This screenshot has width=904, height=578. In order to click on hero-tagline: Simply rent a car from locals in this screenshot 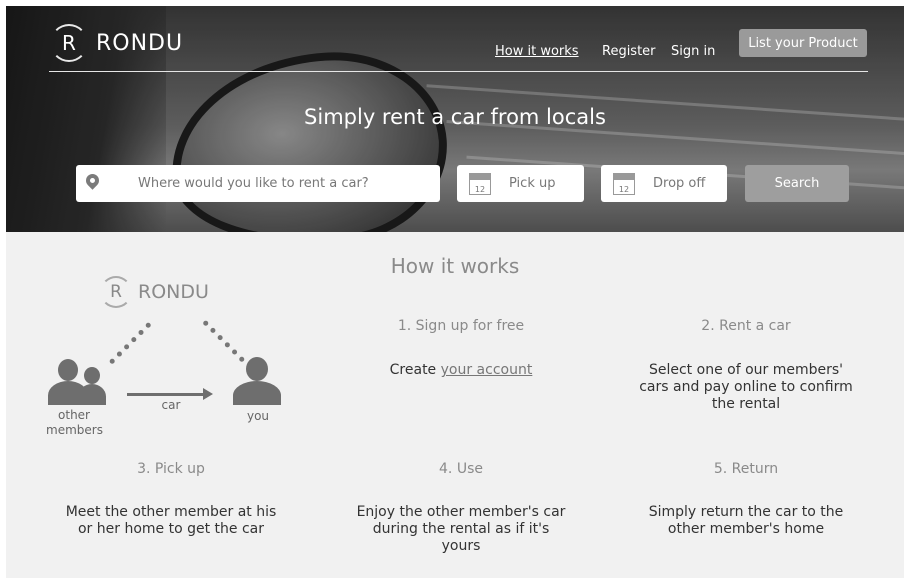, I will do `click(455, 117)`.